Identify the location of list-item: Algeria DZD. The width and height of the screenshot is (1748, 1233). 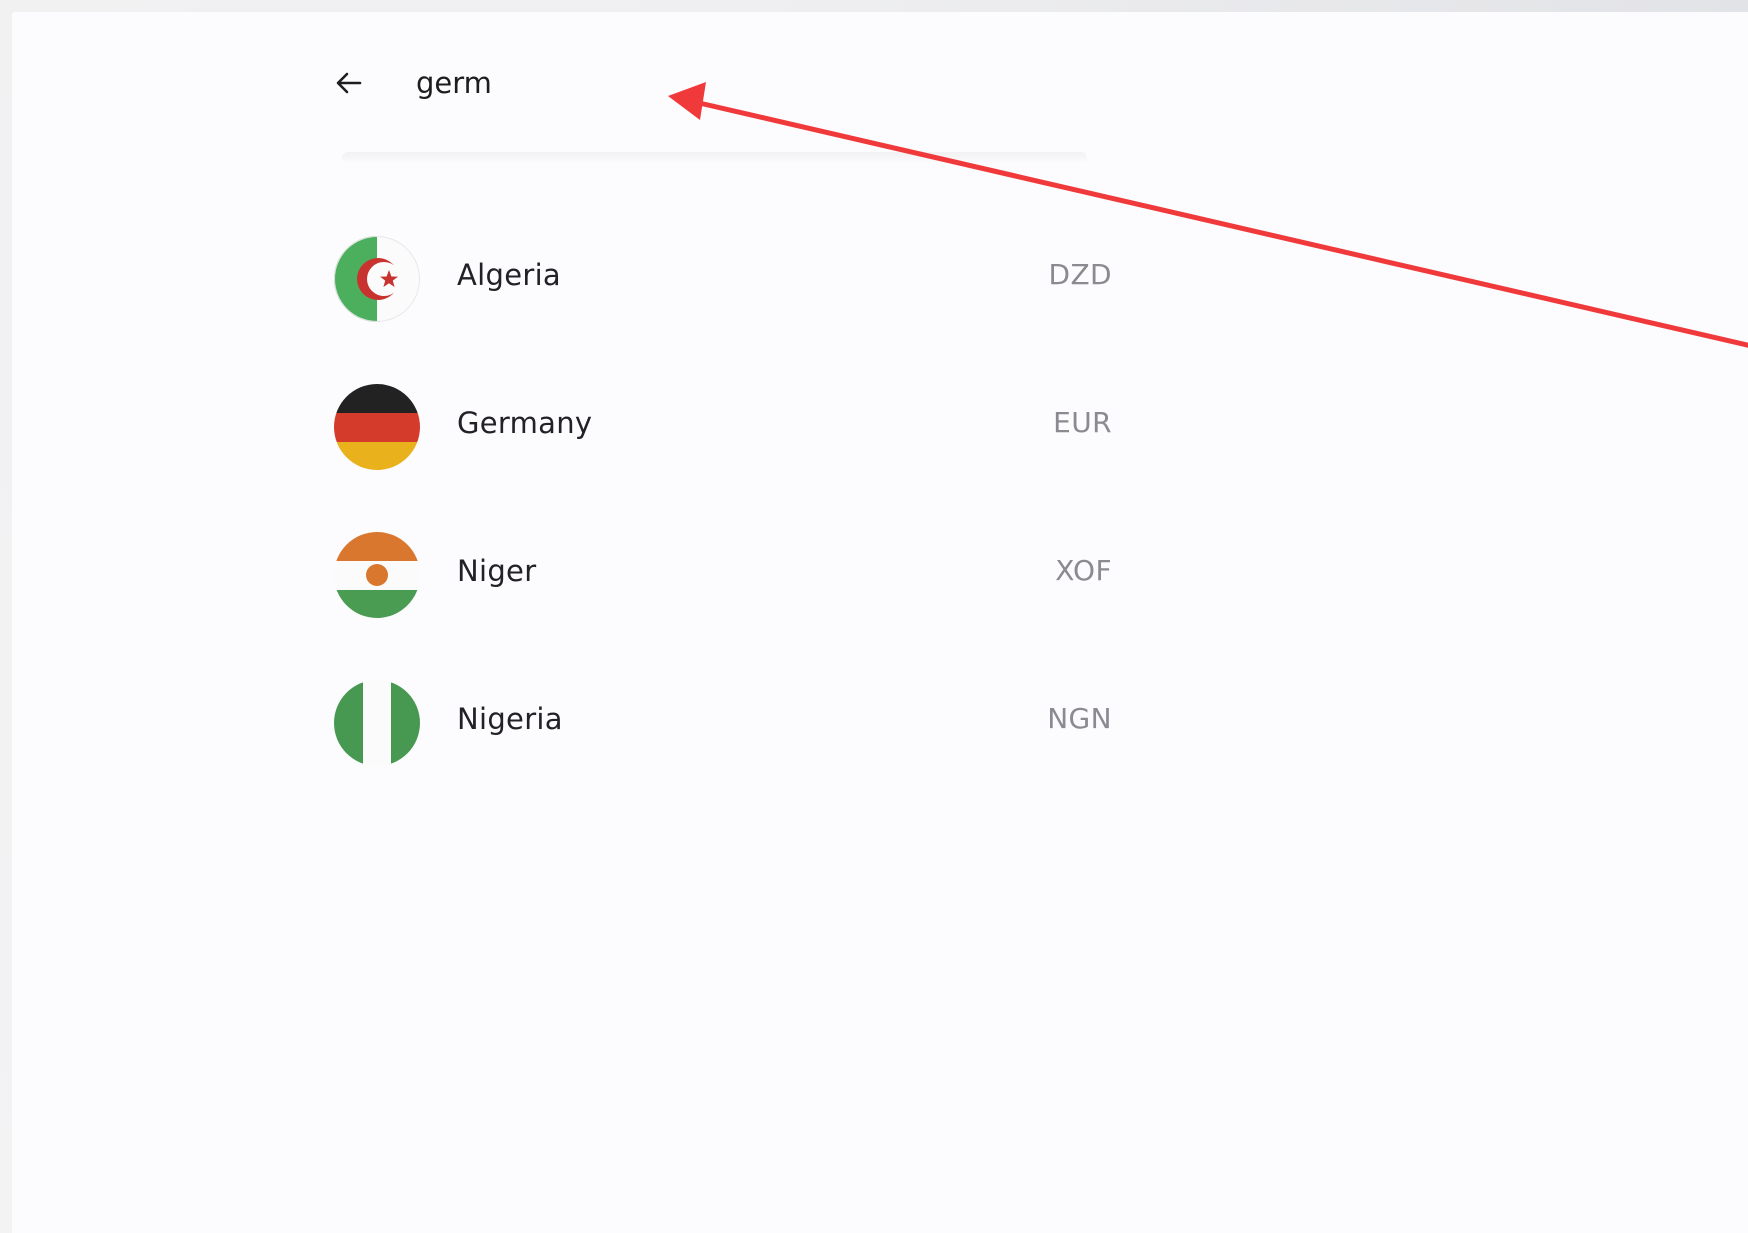
(722, 296).